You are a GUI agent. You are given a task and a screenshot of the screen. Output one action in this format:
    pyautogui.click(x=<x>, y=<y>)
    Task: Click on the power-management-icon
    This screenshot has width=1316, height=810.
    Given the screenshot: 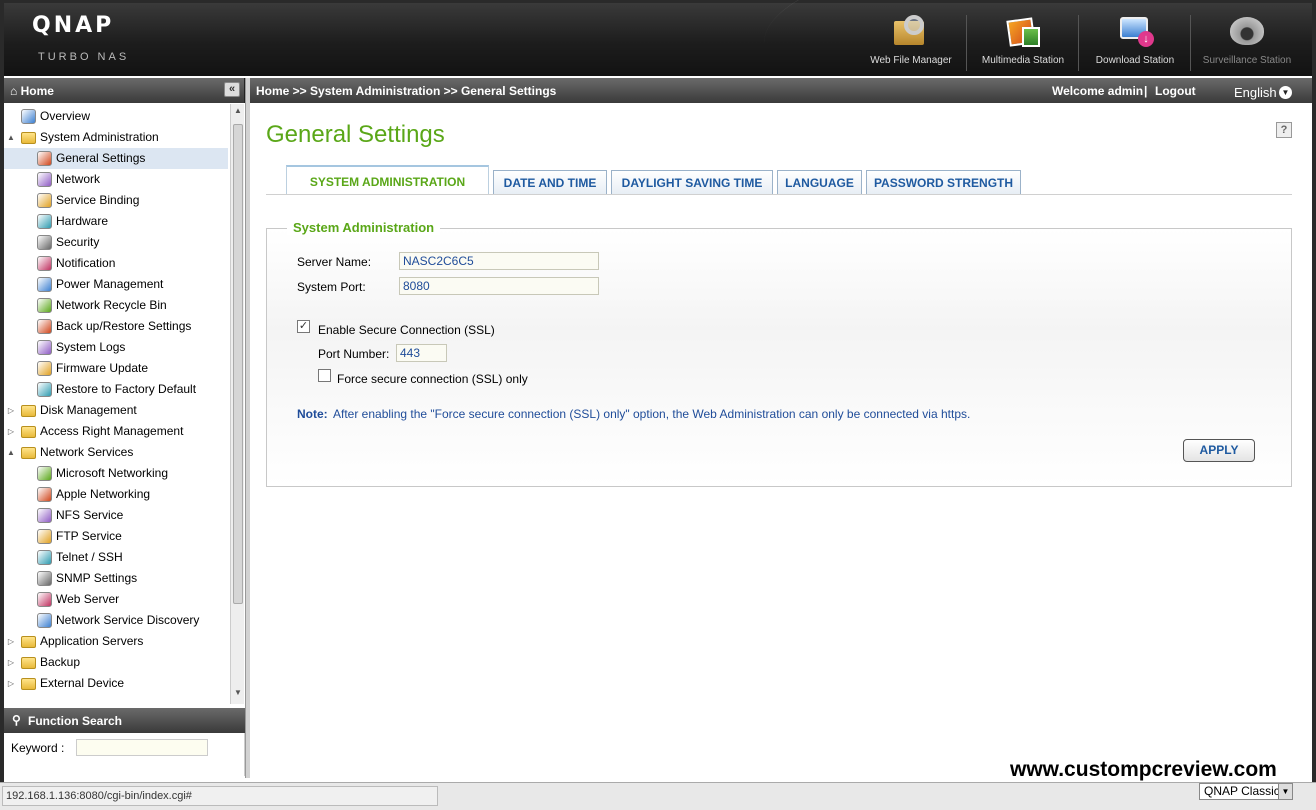 What is the action you would take?
    pyautogui.click(x=44, y=284)
    